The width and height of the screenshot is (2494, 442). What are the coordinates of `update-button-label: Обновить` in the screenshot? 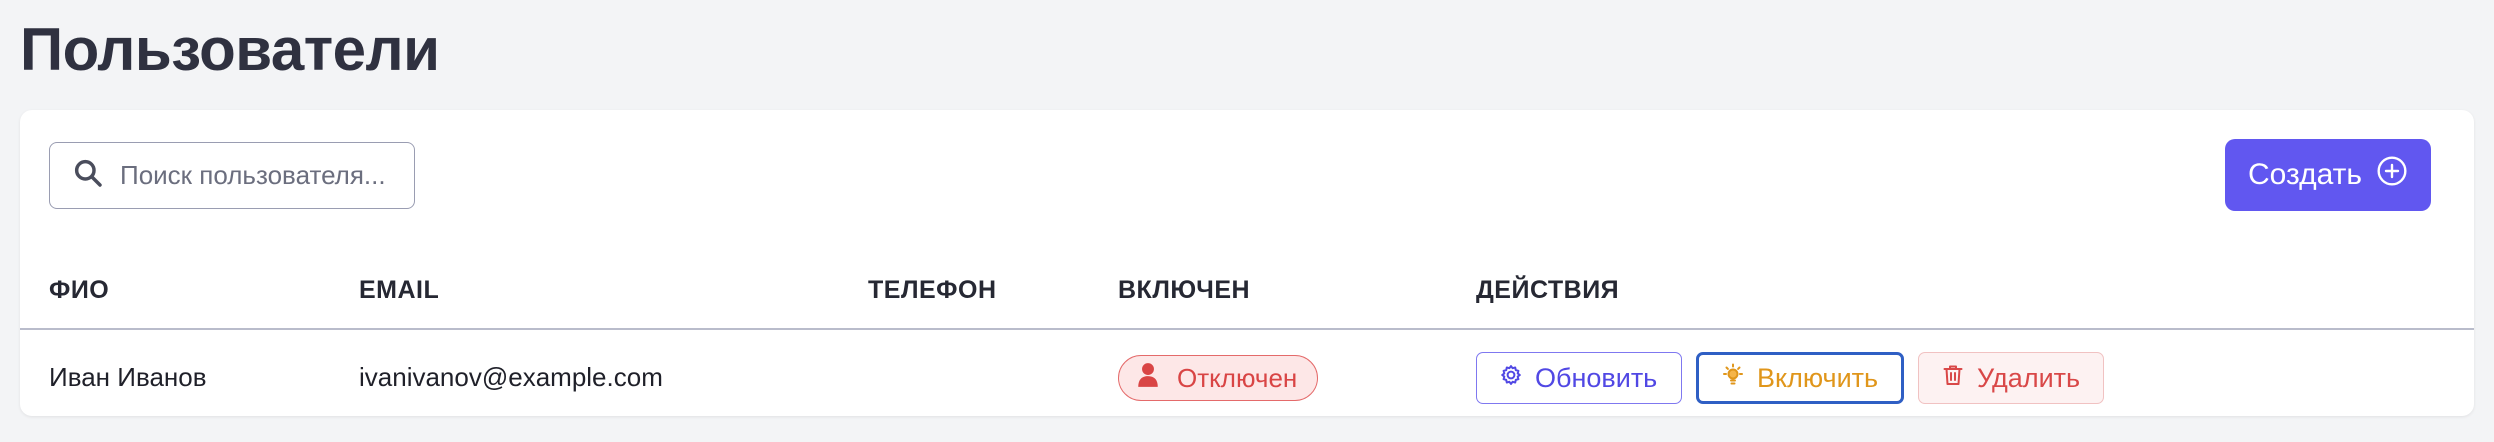 It's located at (1596, 377).